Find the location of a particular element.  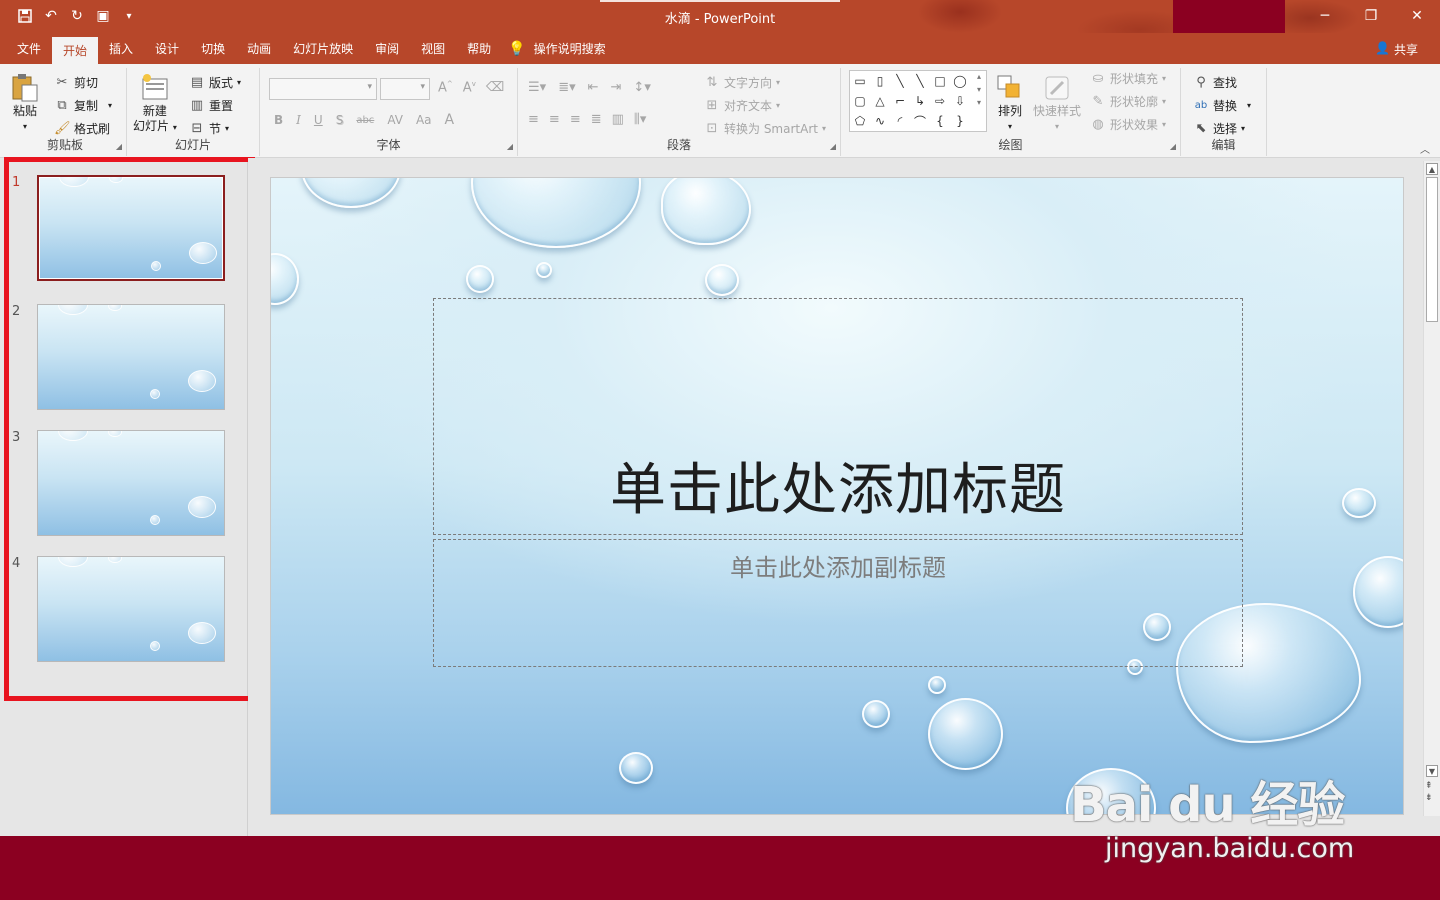

align-center-icon: ≡ is located at coordinates (554, 119).